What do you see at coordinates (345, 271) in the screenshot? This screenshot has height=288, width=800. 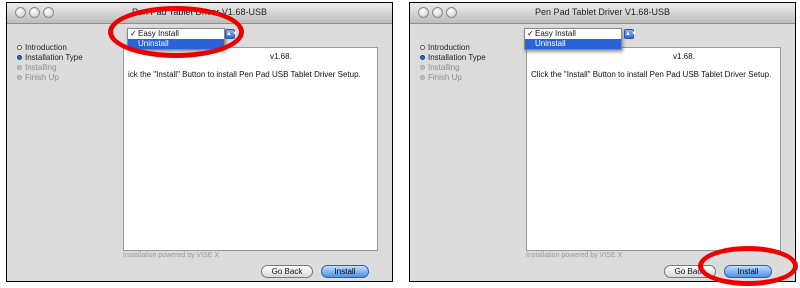 I see `install-button: Install` at bounding box center [345, 271].